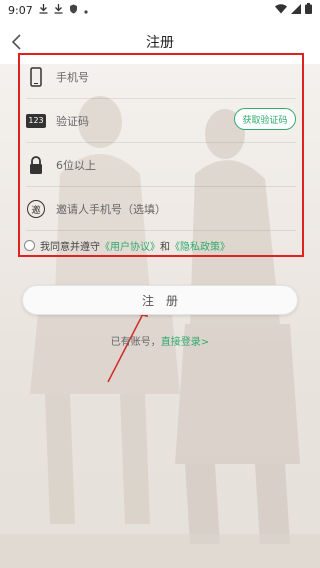 The width and height of the screenshot is (320, 568). I want to click on number-123-icon-text: 123, so click(36, 121).